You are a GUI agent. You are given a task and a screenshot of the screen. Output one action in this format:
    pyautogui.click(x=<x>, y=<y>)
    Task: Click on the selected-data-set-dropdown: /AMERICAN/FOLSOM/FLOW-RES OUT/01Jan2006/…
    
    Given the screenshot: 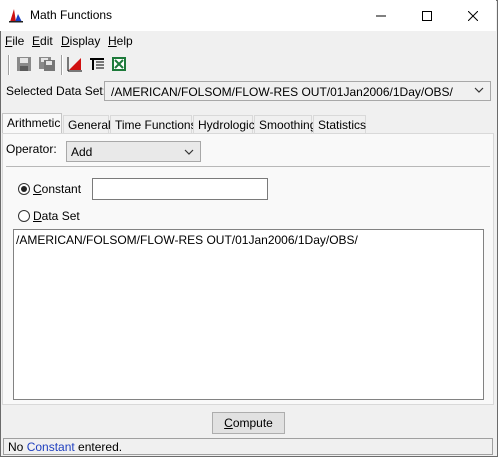 What is the action you would take?
    pyautogui.click(x=297, y=91)
    